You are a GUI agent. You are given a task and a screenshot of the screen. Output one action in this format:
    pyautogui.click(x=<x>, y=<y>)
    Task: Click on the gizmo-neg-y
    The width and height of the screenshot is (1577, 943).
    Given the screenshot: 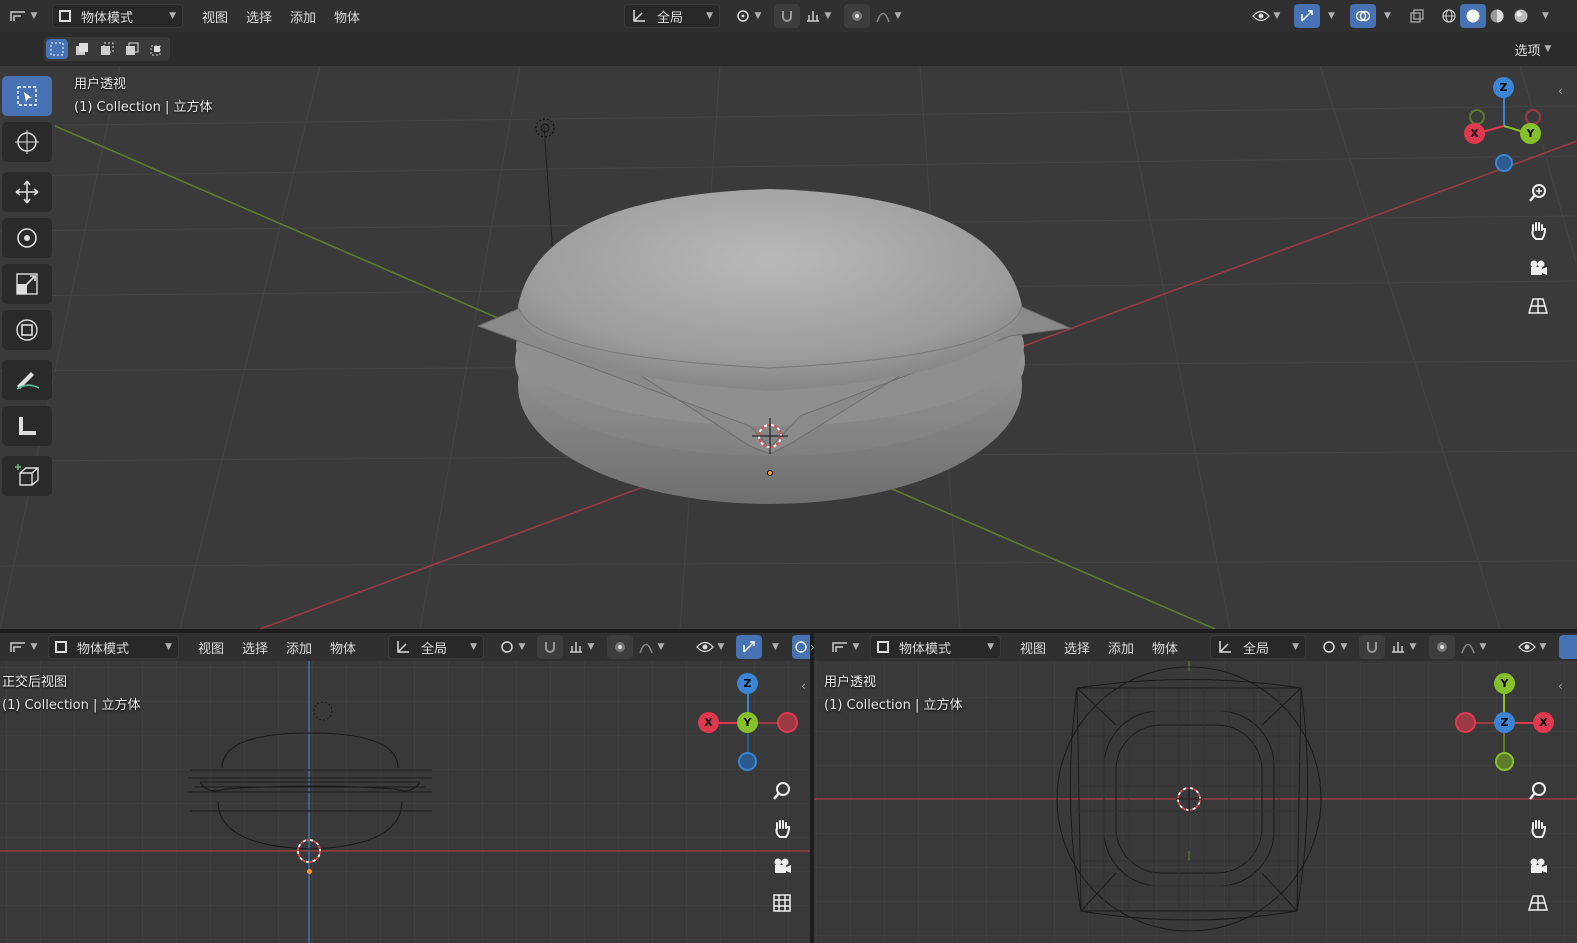 What is the action you would take?
    pyautogui.click(x=1504, y=761)
    